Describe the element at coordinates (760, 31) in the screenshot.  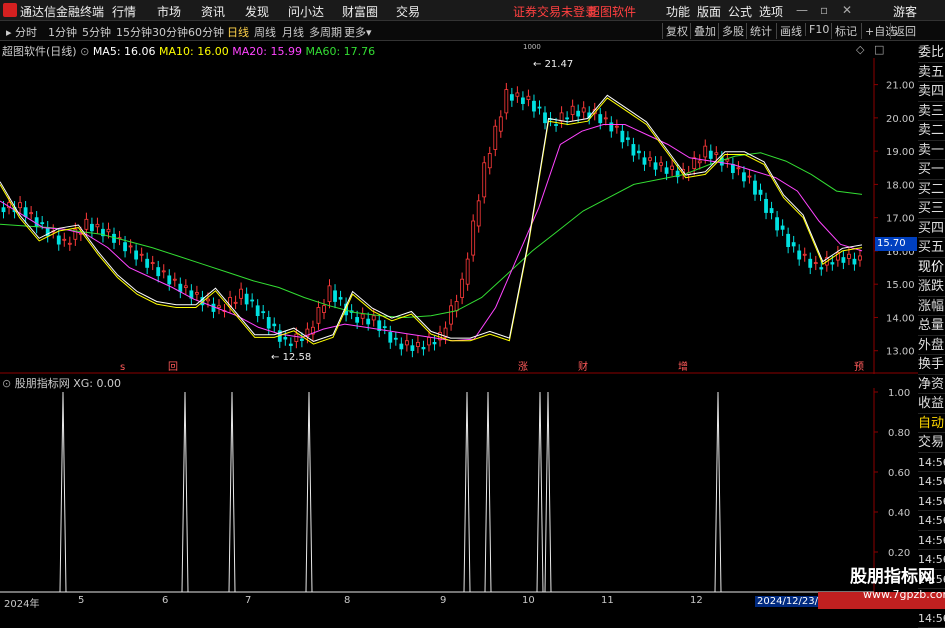
I see `stats-button: 统计` at that location.